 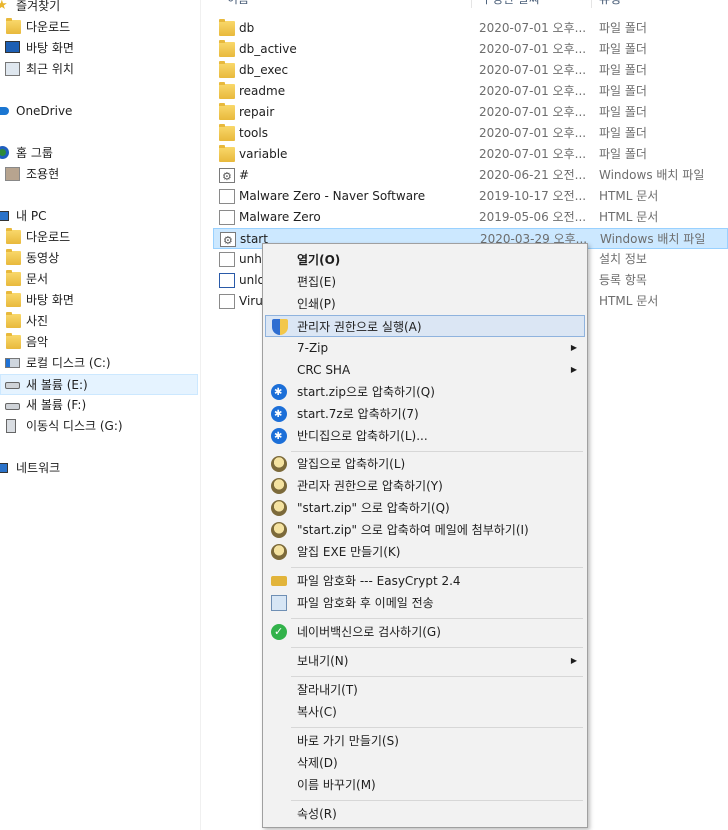 What do you see at coordinates (425, 741) in the screenshot?
I see `menu-create-shortcut: 바로 가기 만들기(S)` at bounding box center [425, 741].